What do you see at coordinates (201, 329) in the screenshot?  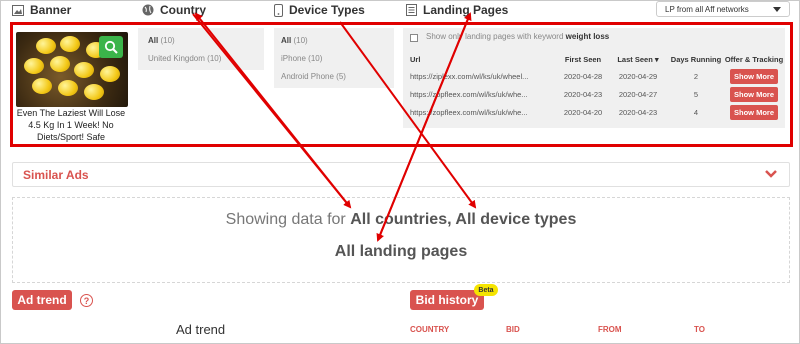 I see `ad-trend-title: Ad trend` at bounding box center [201, 329].